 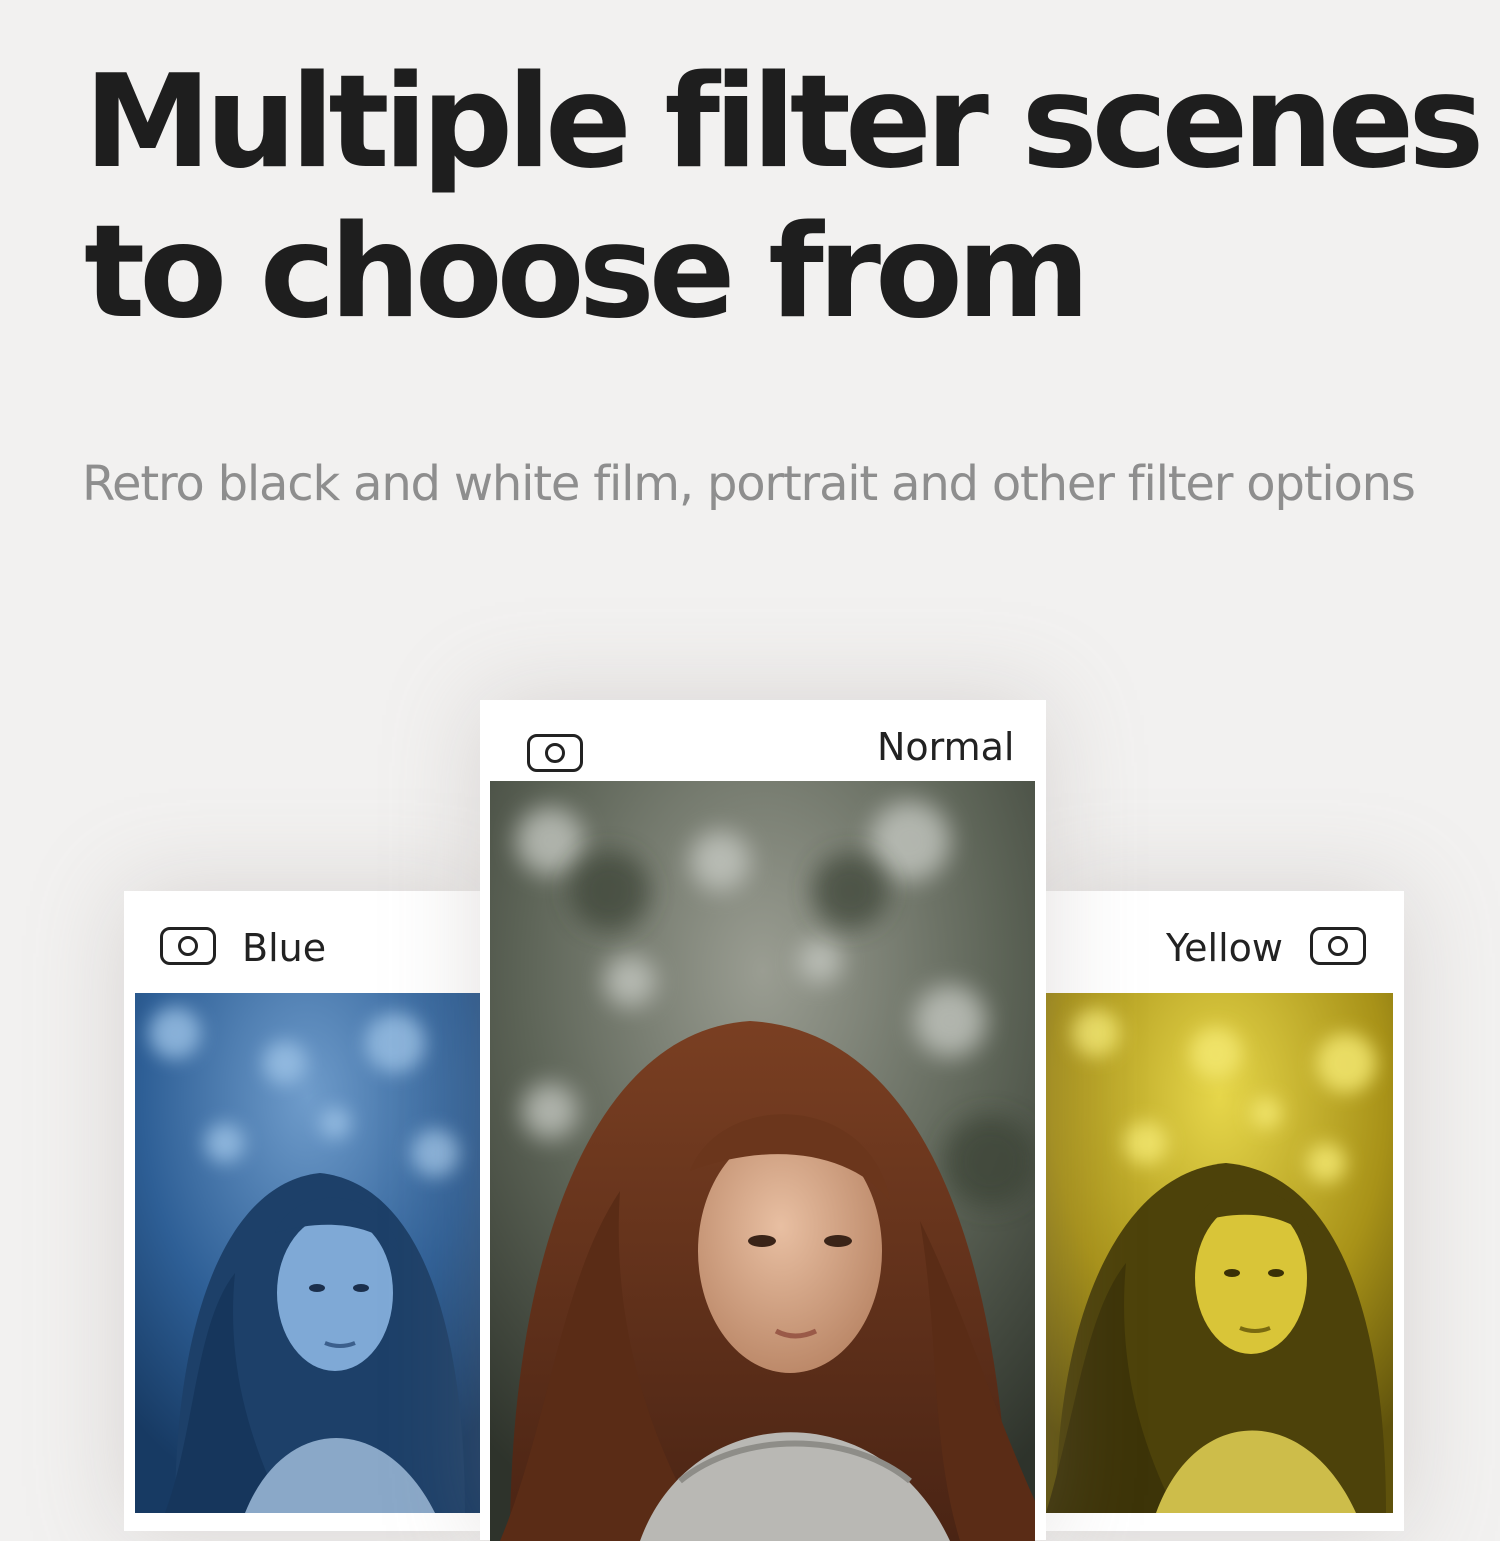 What do you see at coordinates (284, 948) in the screenshot?
I see `filter-label-blue: Blue` at bounding box center [284, 948].